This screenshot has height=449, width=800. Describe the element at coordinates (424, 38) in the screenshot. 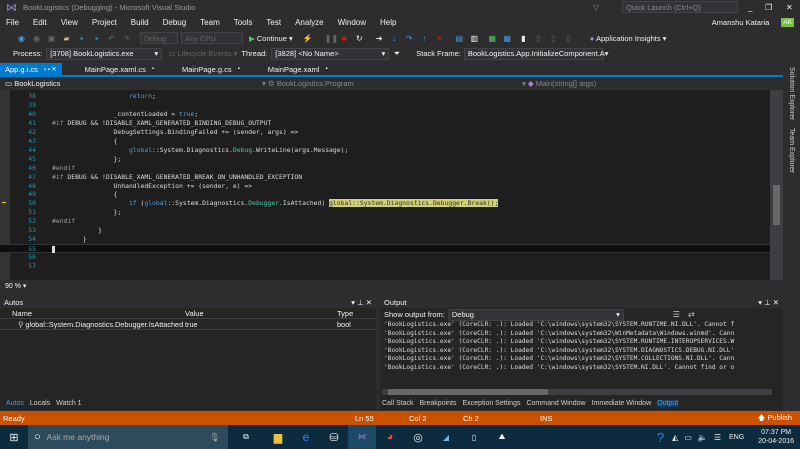

I see `step-out-icon: ↑` at that location.